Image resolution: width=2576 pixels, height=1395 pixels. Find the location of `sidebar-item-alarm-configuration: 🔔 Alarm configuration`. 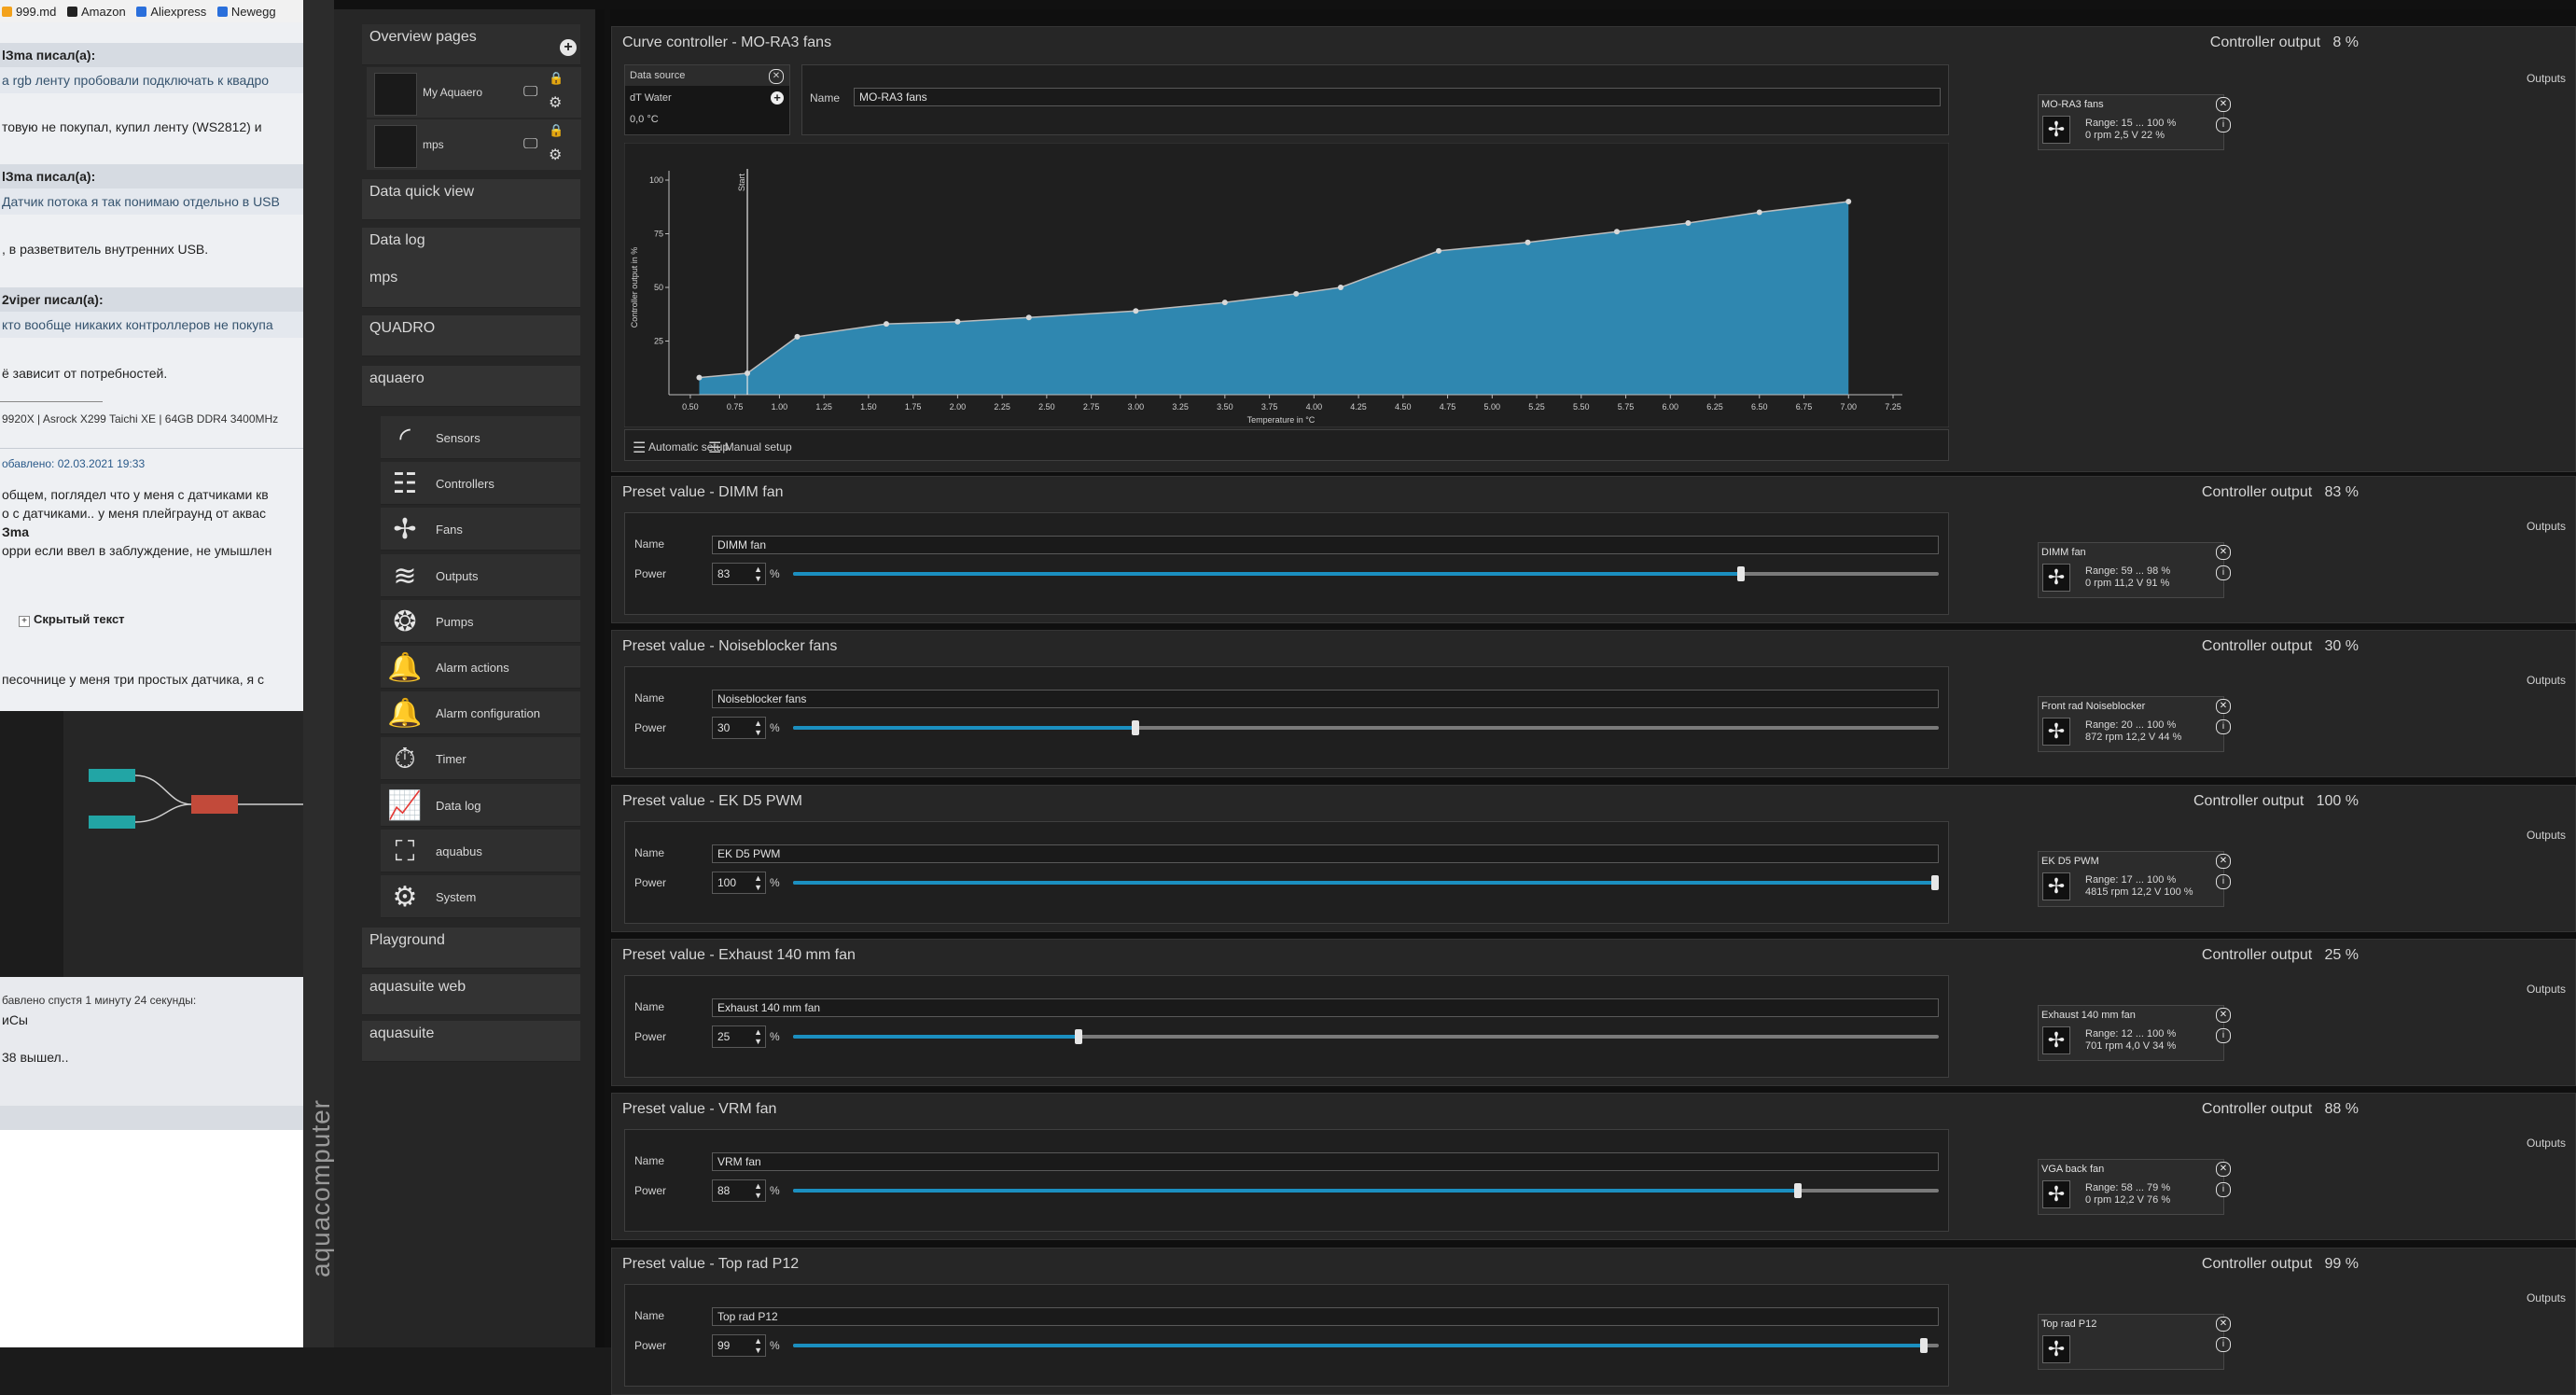

sidebar-item-alarm-configuration: 🔔 Alarm configuration is located at coordinates (480, 713).